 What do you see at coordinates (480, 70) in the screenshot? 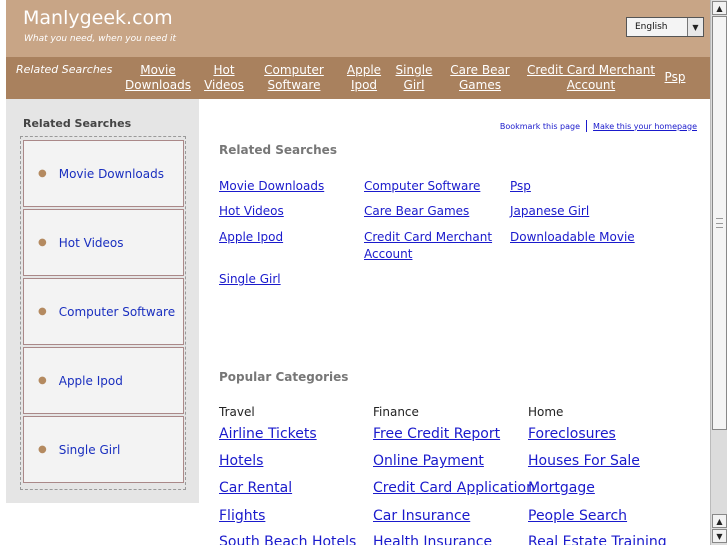
I see `nav-link-line: Care Bear` at bounding box center [480, 70].